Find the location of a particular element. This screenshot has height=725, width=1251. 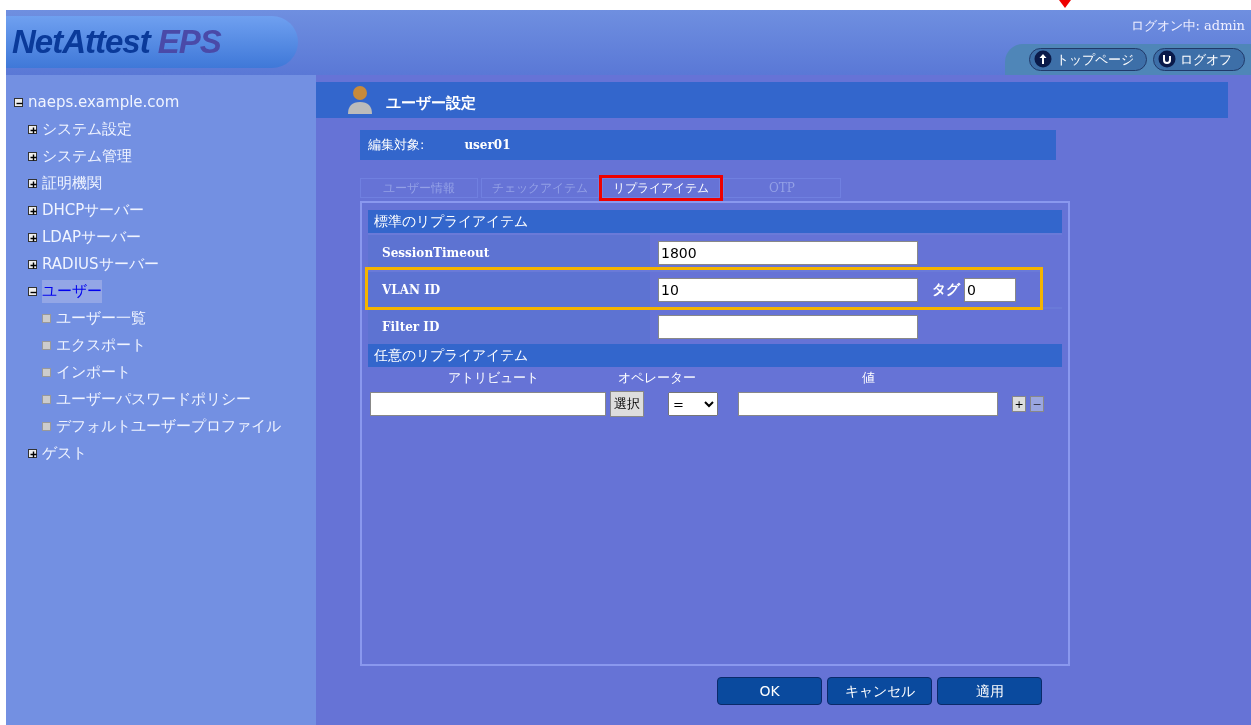

tree-item: 証明機関 is located at coordinates (72, 183).